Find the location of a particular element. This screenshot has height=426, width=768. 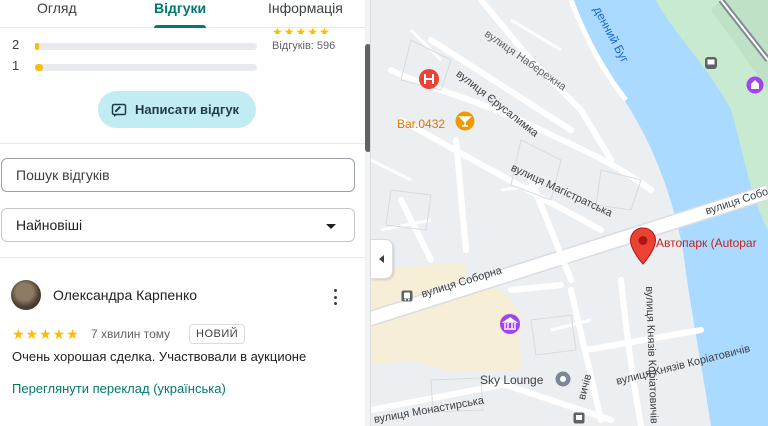

collapse-panel-button is located at coordinates (382, 259).